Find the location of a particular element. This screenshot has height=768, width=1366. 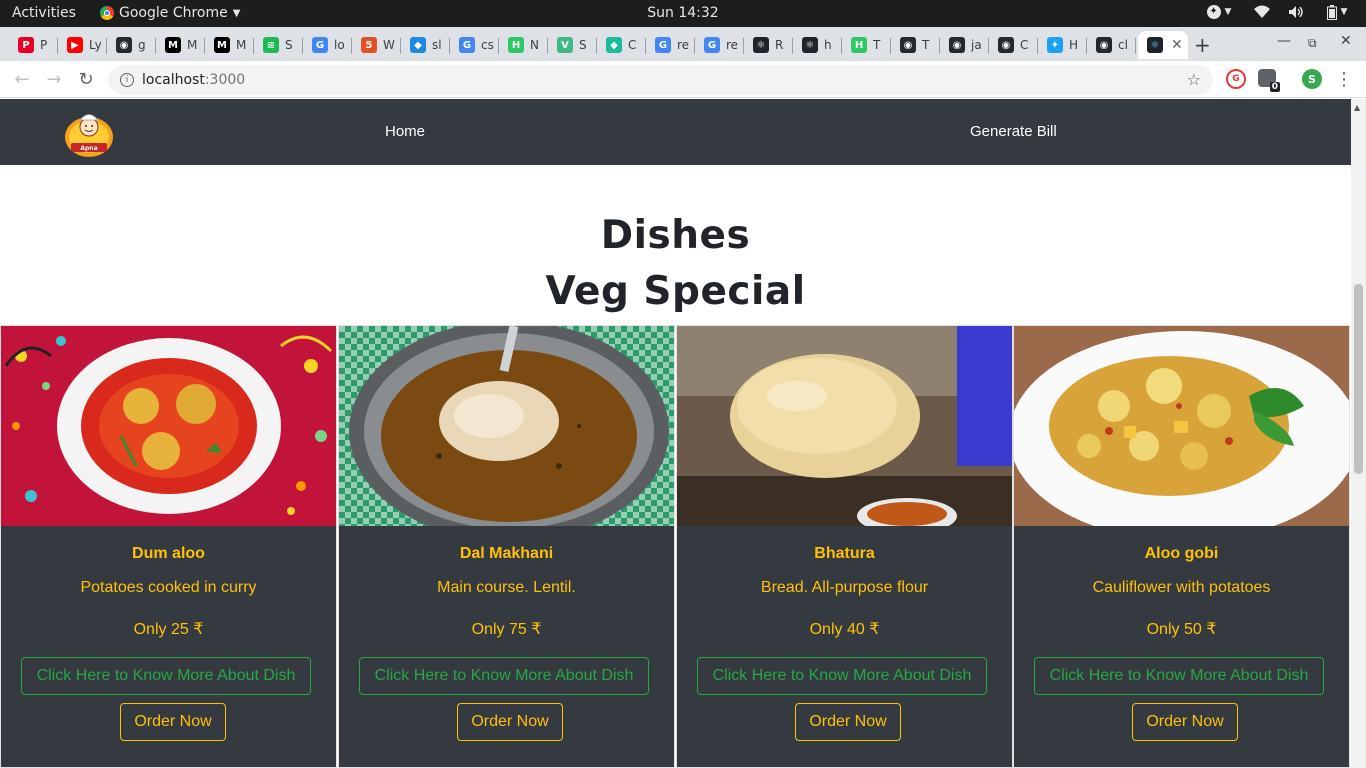

browser-tab: 5W is located at coordinates (376, 45).